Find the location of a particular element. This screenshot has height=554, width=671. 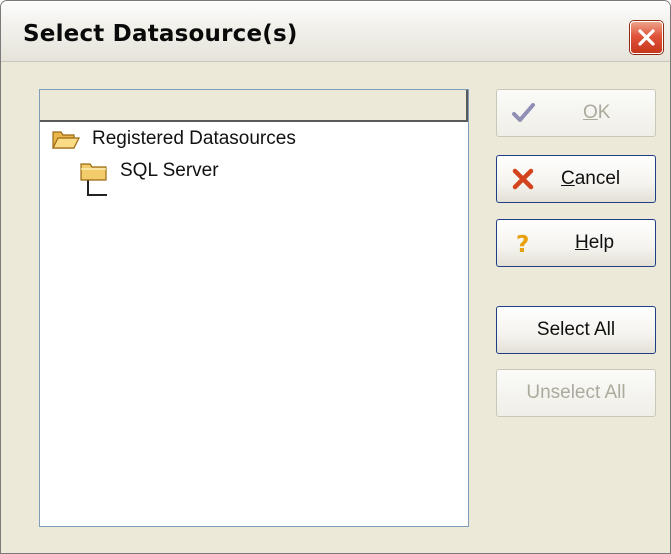

cancel-label: Cancel is located at coordinates (604, 179).